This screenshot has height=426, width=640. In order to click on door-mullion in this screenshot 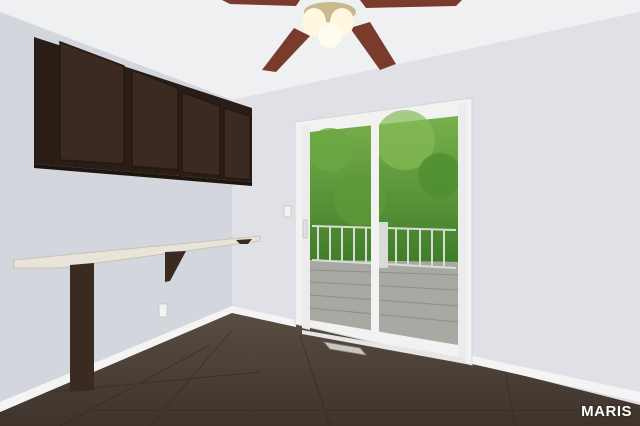, I will do `click(375, 230)`.